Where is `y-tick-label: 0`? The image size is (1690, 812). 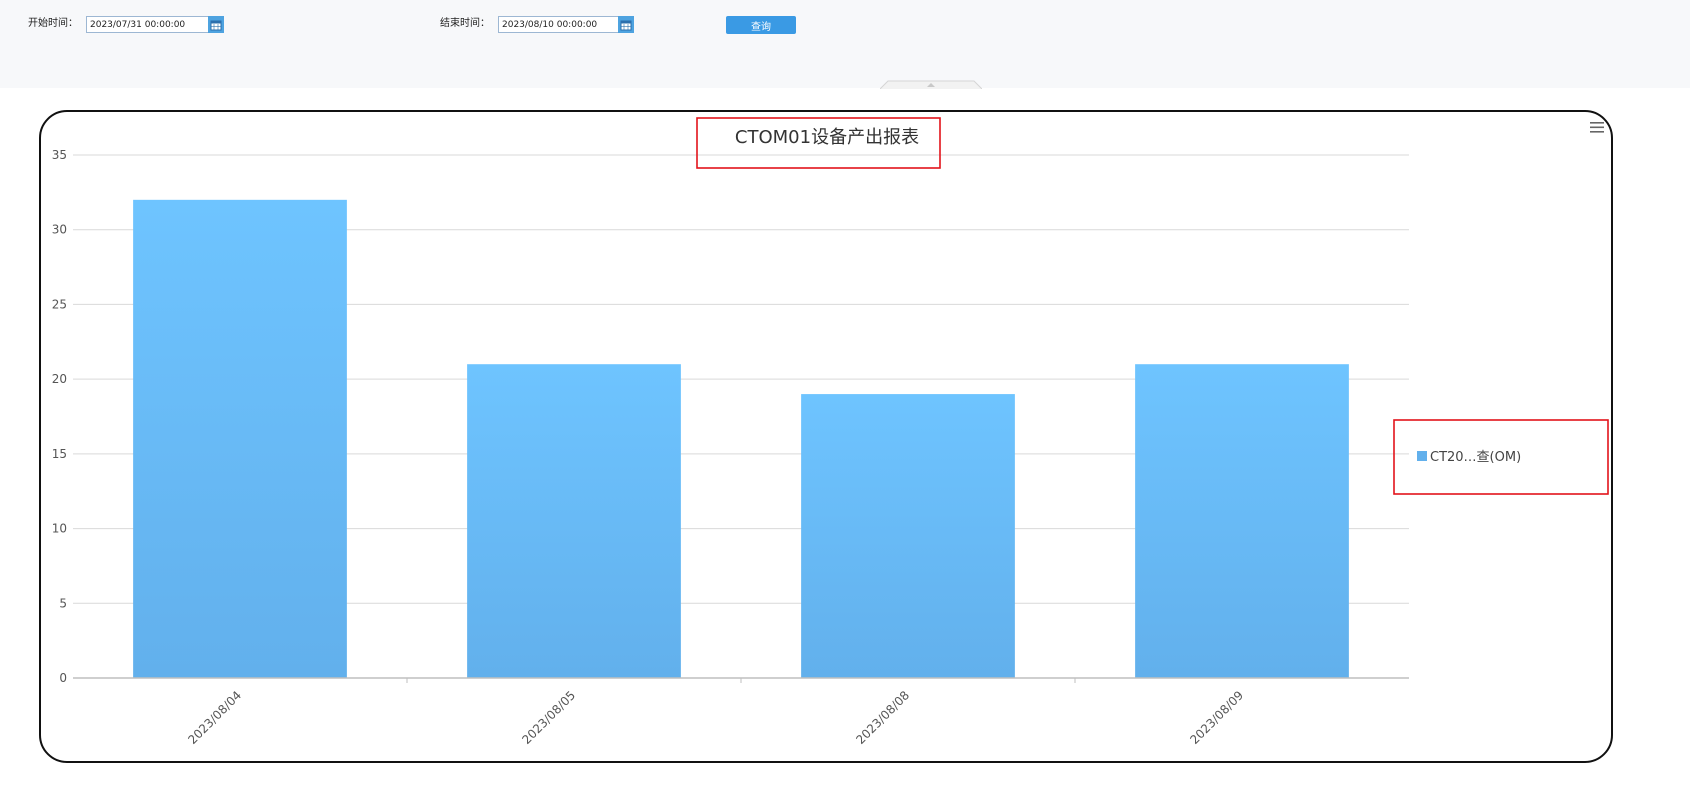 y-tick-label: 0 is located at coordinates (63, 678).